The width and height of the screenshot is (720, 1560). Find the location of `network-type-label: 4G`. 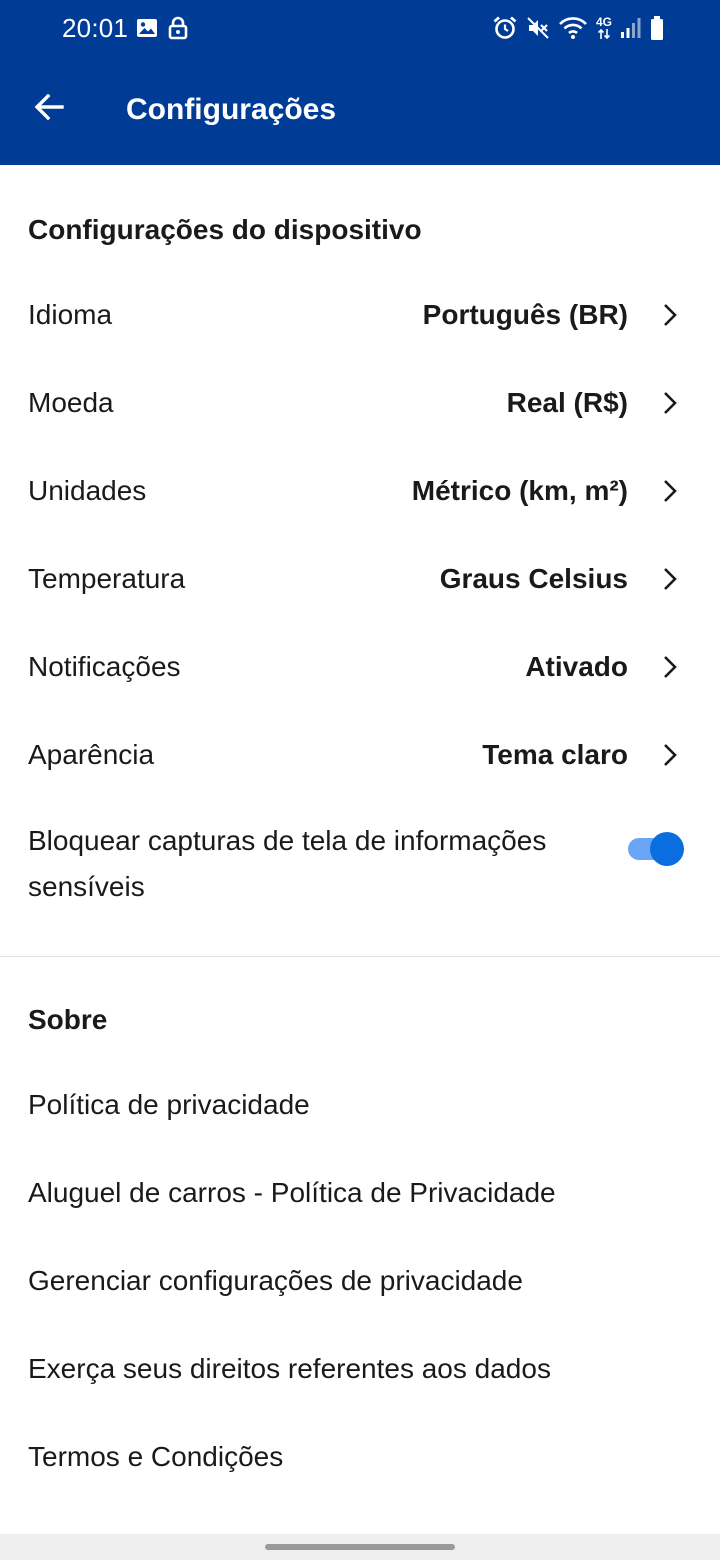

network-type-label: 4G is located at coordinates (603, 22).